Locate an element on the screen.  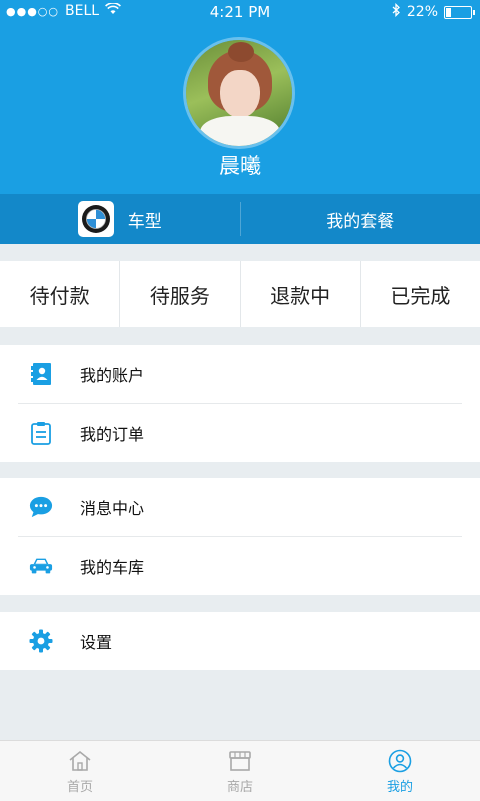
gear-icon is located at coordinates (41, 641).